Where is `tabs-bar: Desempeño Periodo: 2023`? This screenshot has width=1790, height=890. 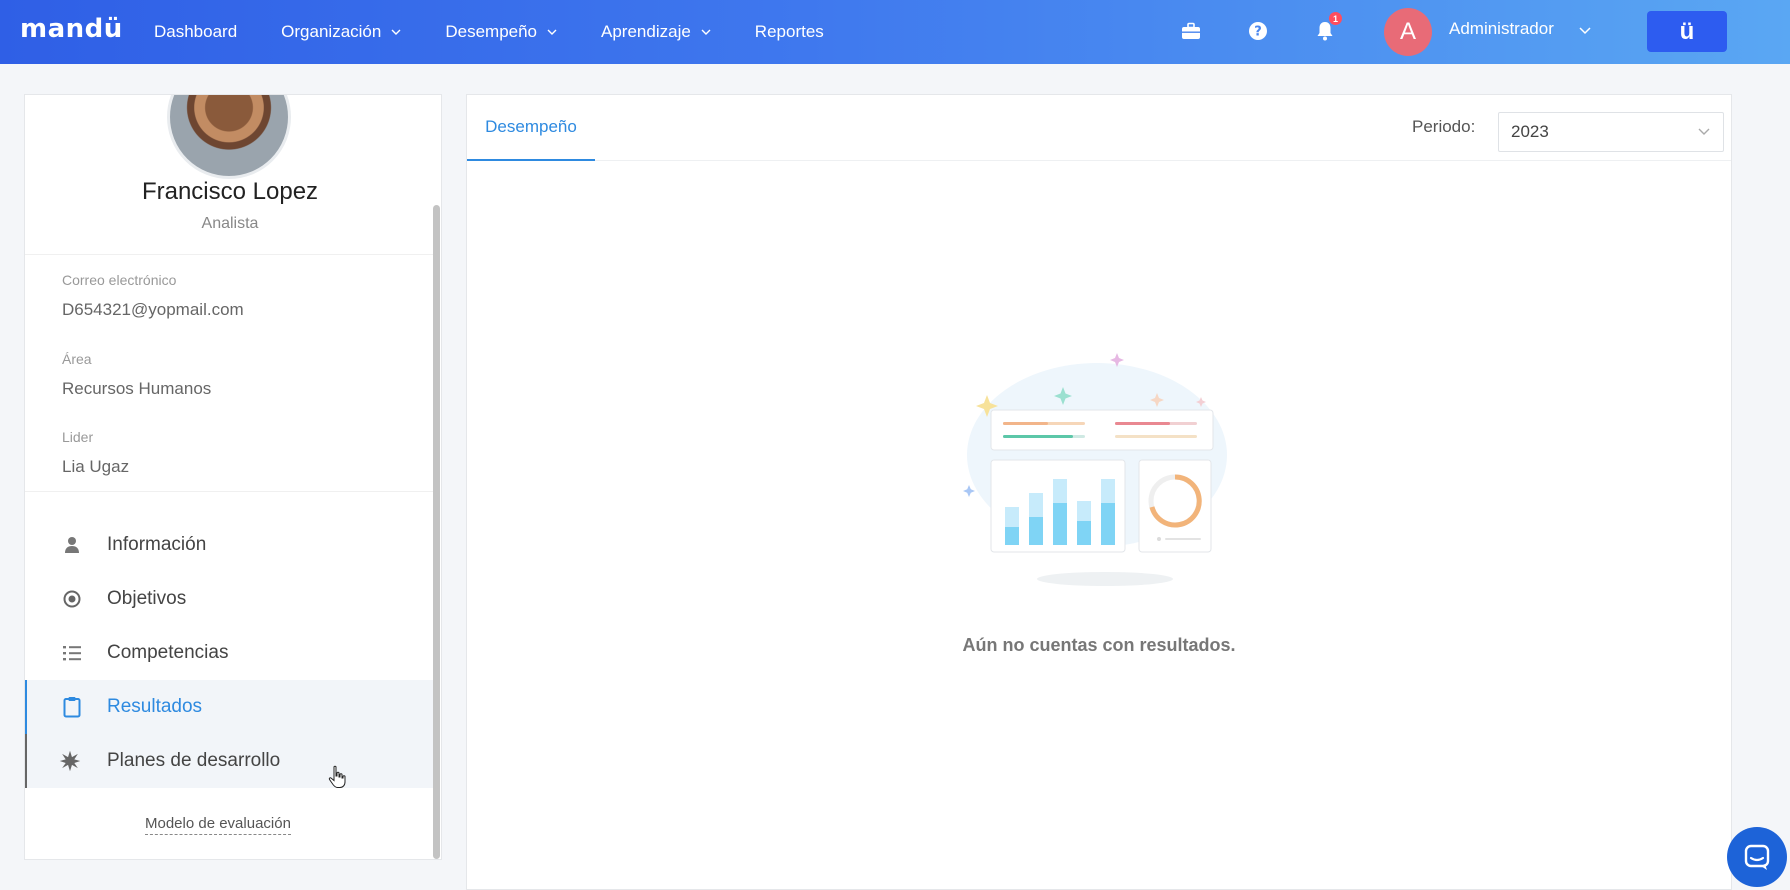 tabs-bar: Desempeño Periodo: 2023 is located at coordinates (1099, 128).